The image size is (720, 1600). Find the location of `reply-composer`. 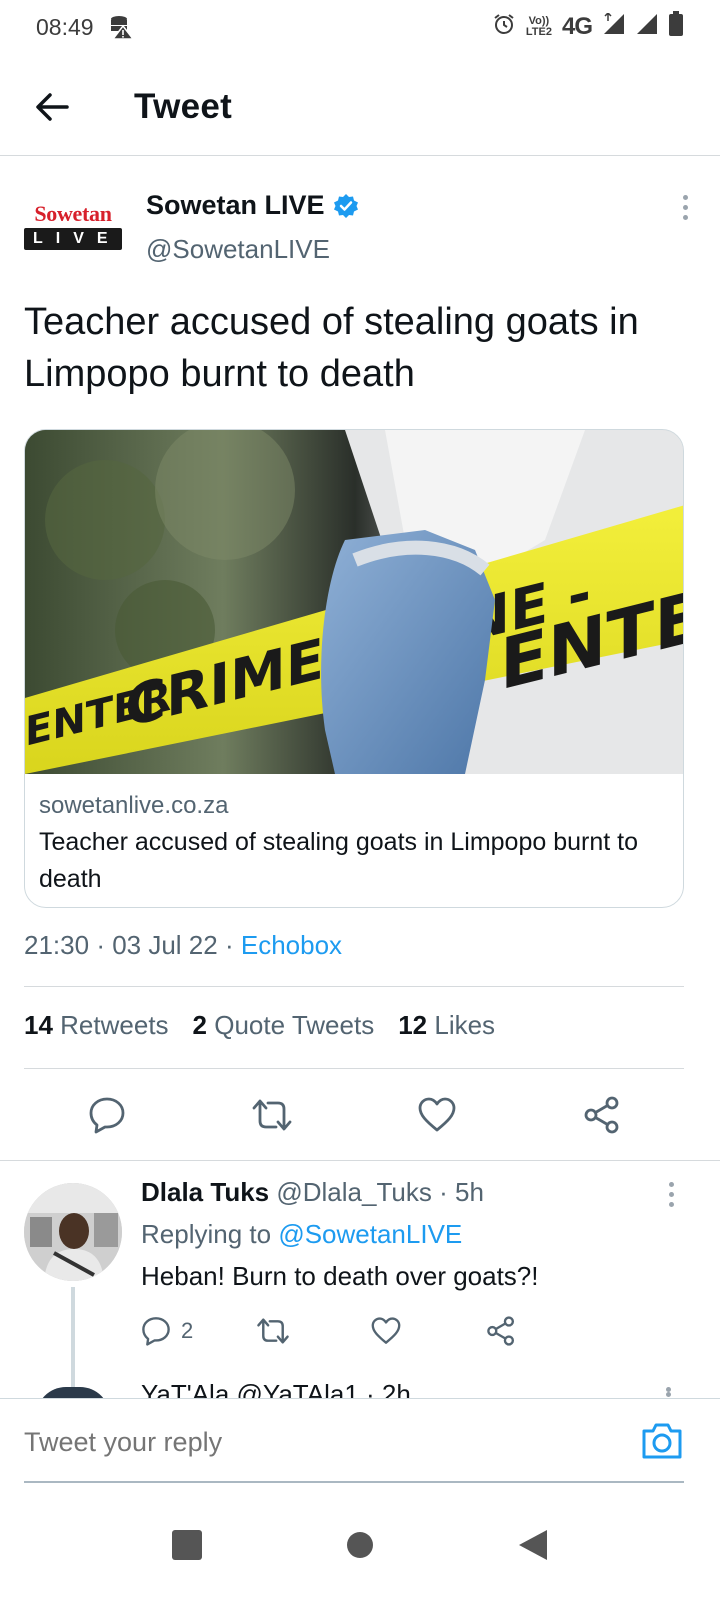

reply-composer is located at coordinates (360, 1441).